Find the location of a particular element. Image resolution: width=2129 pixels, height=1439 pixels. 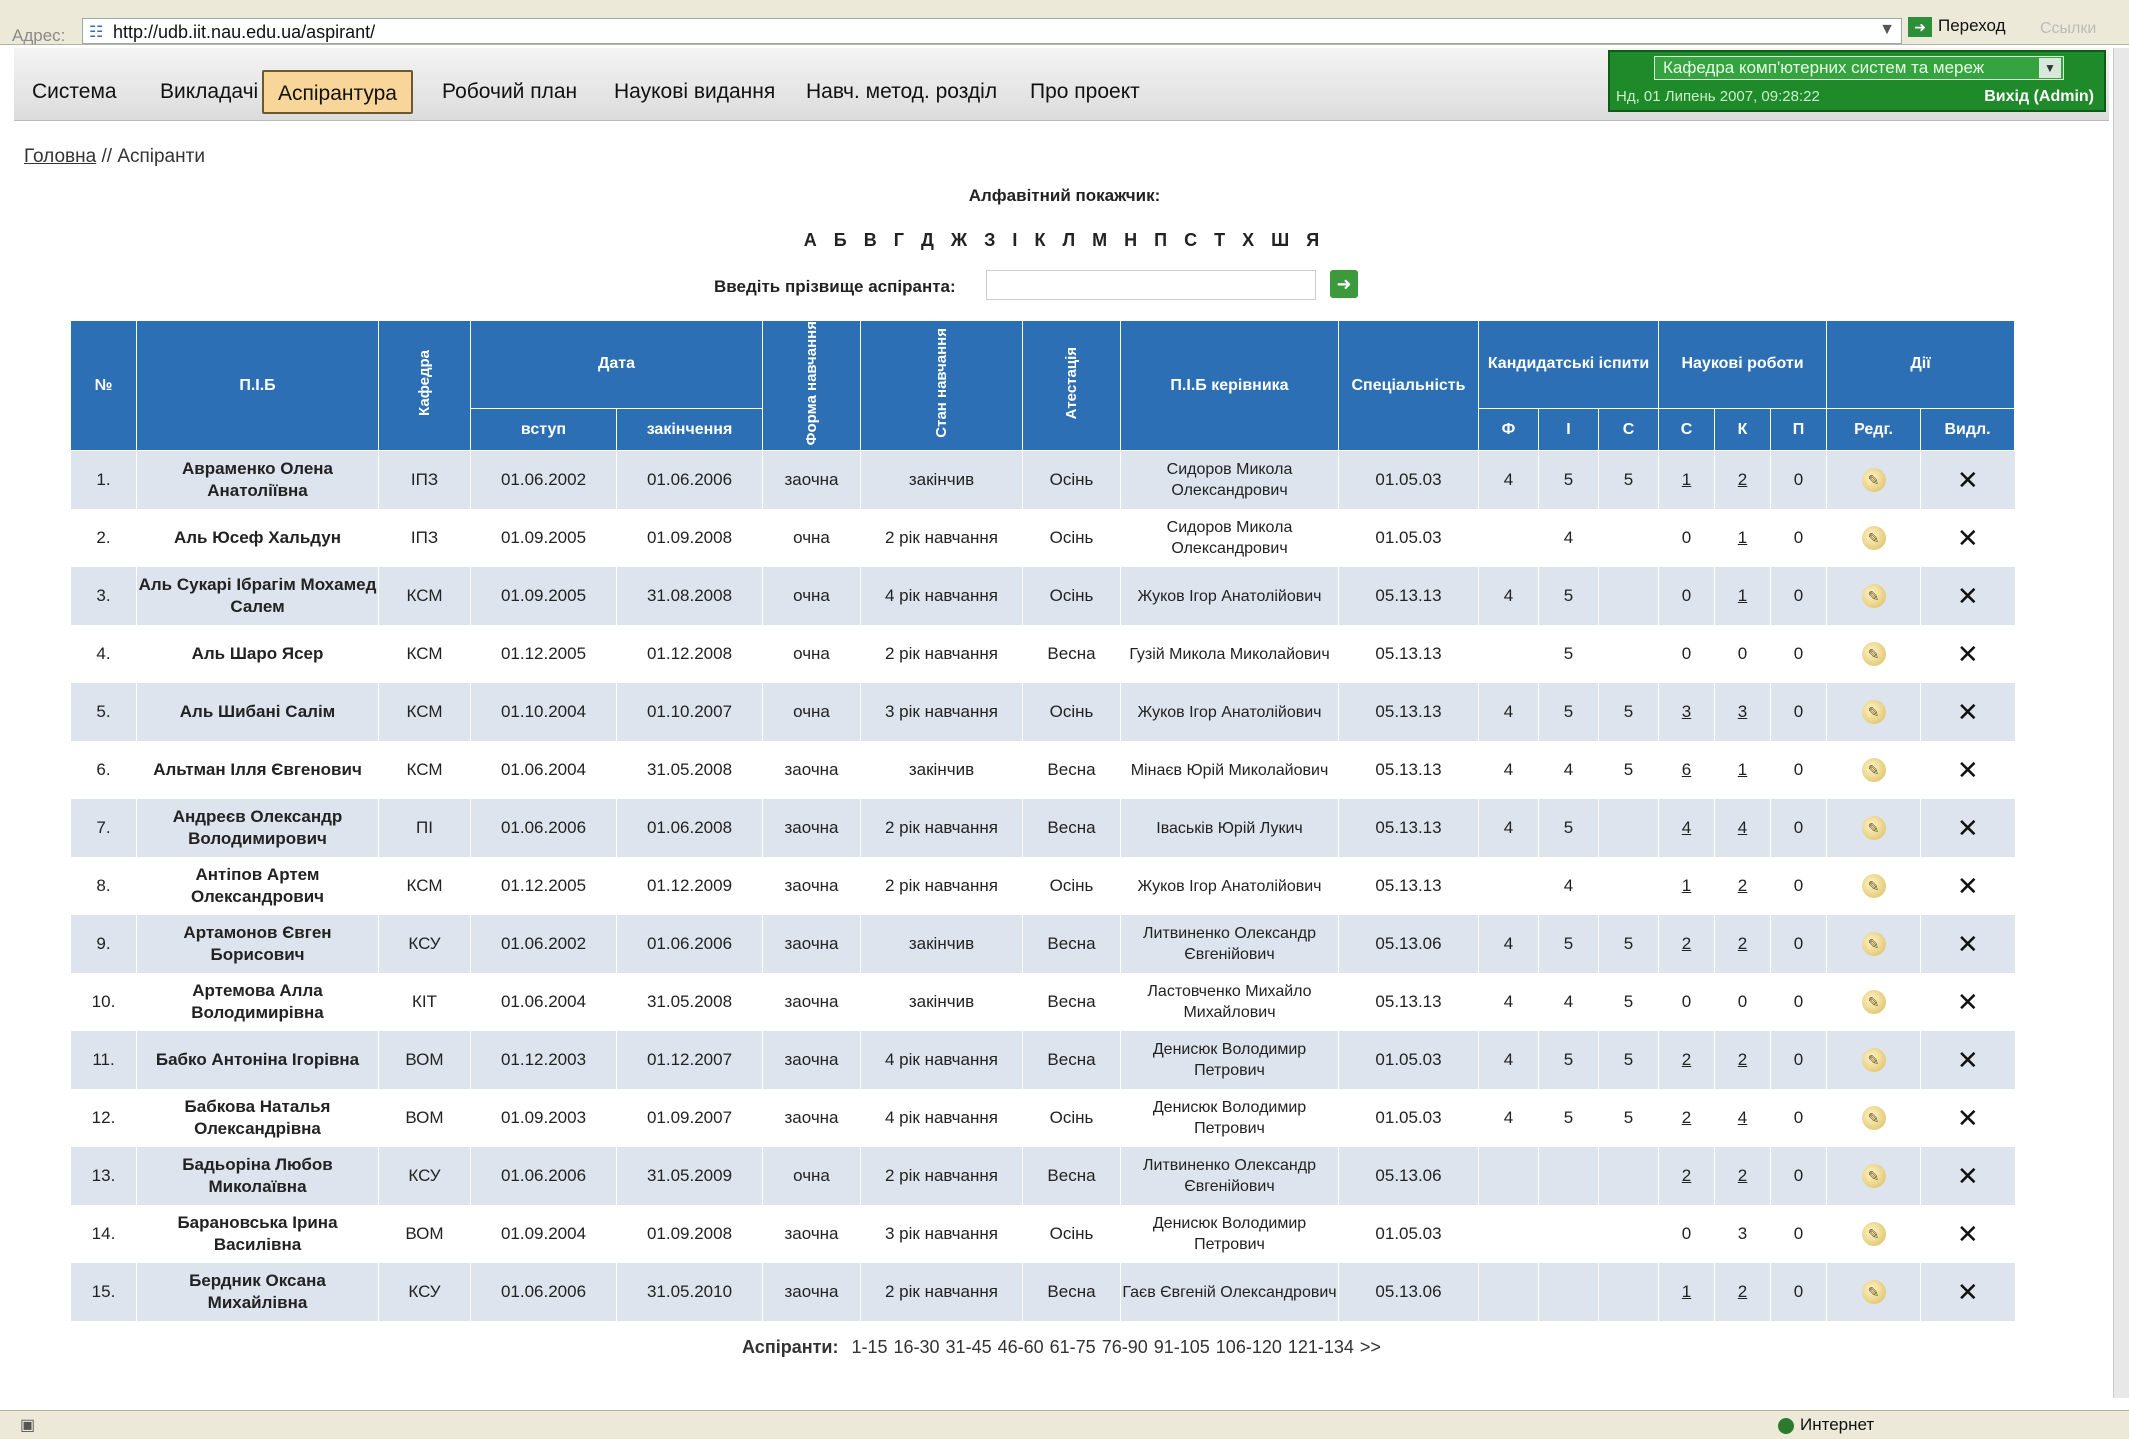

cell-name: Барановська Ірина Василівна is located at coordinates (257, 1234).